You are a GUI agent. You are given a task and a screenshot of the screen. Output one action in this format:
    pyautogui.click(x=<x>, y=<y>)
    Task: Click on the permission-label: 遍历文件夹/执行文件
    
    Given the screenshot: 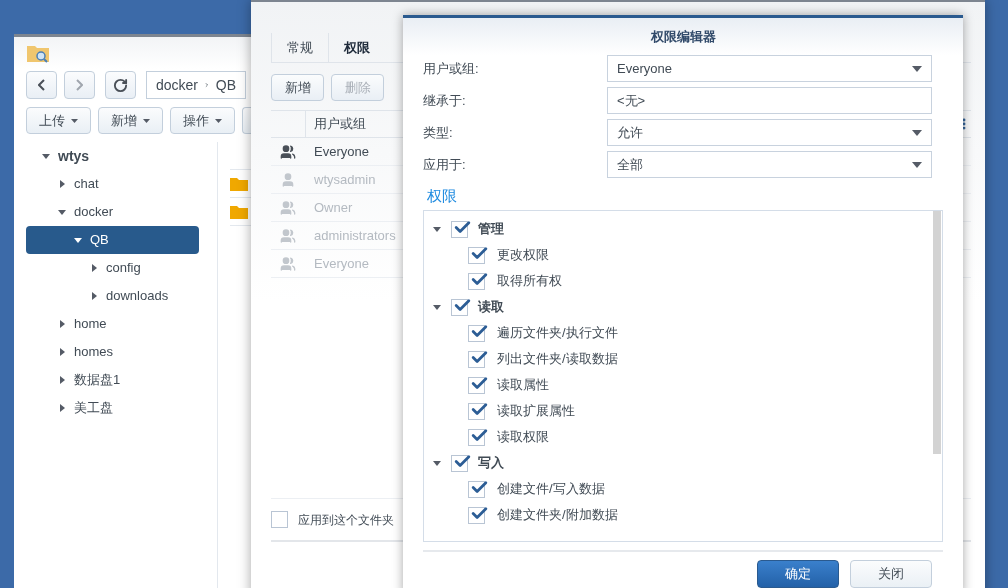 What is the action you would take?
    pyautogui.click(x=557, y=333)
    